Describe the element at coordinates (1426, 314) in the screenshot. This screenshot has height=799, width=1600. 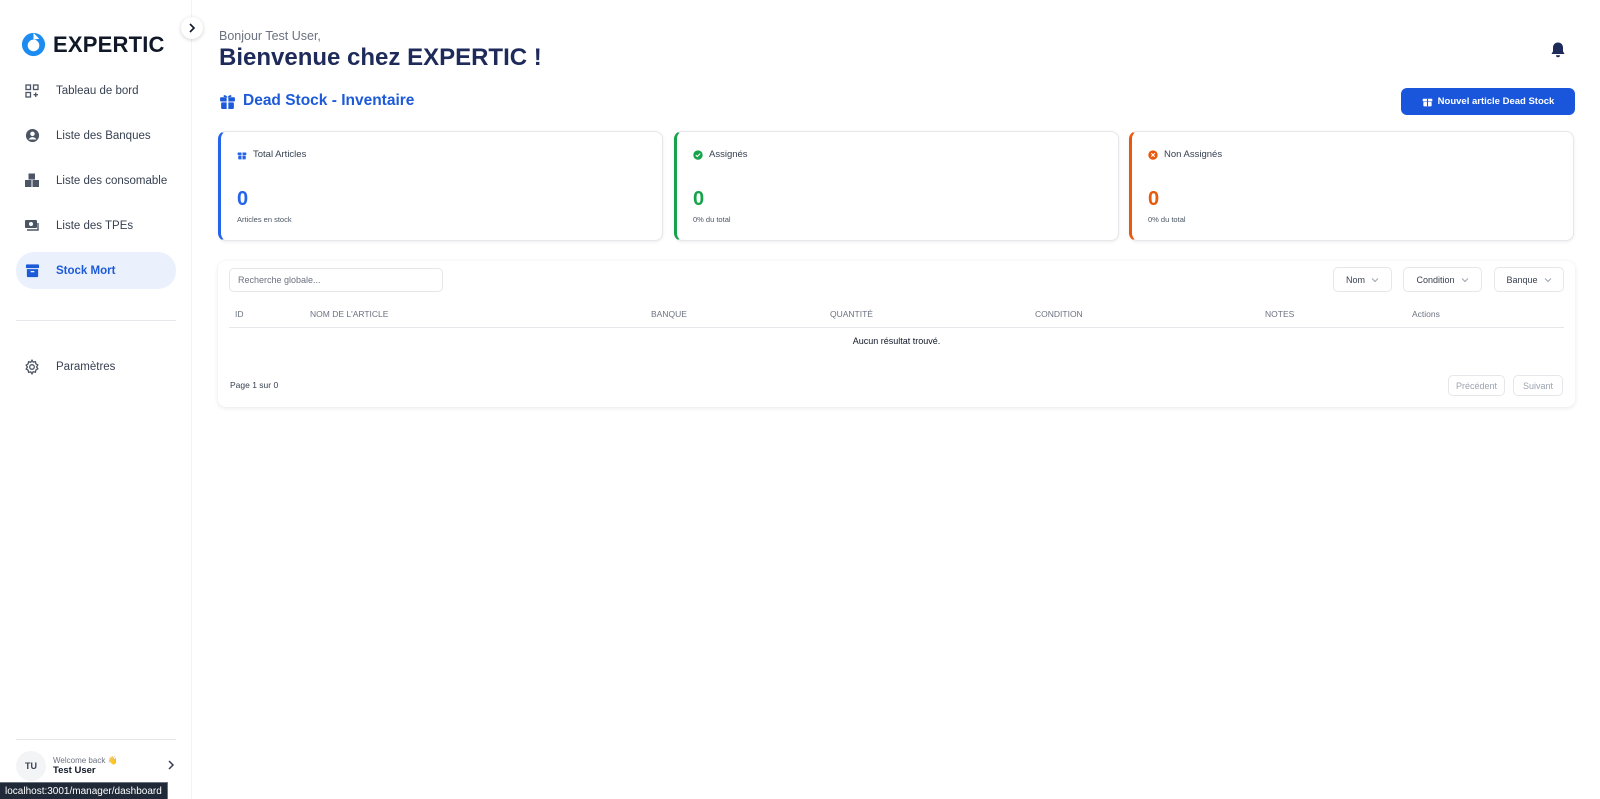
I see `column-header-actions: Actions` at that location.